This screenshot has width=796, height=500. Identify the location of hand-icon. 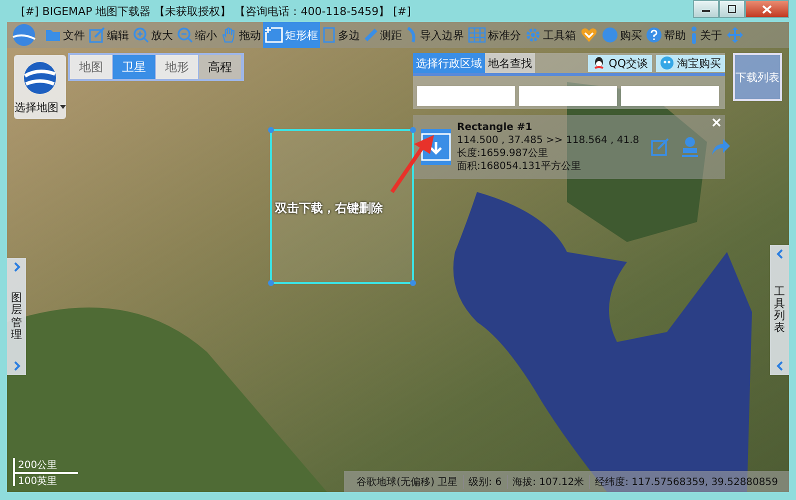
(229, 35).